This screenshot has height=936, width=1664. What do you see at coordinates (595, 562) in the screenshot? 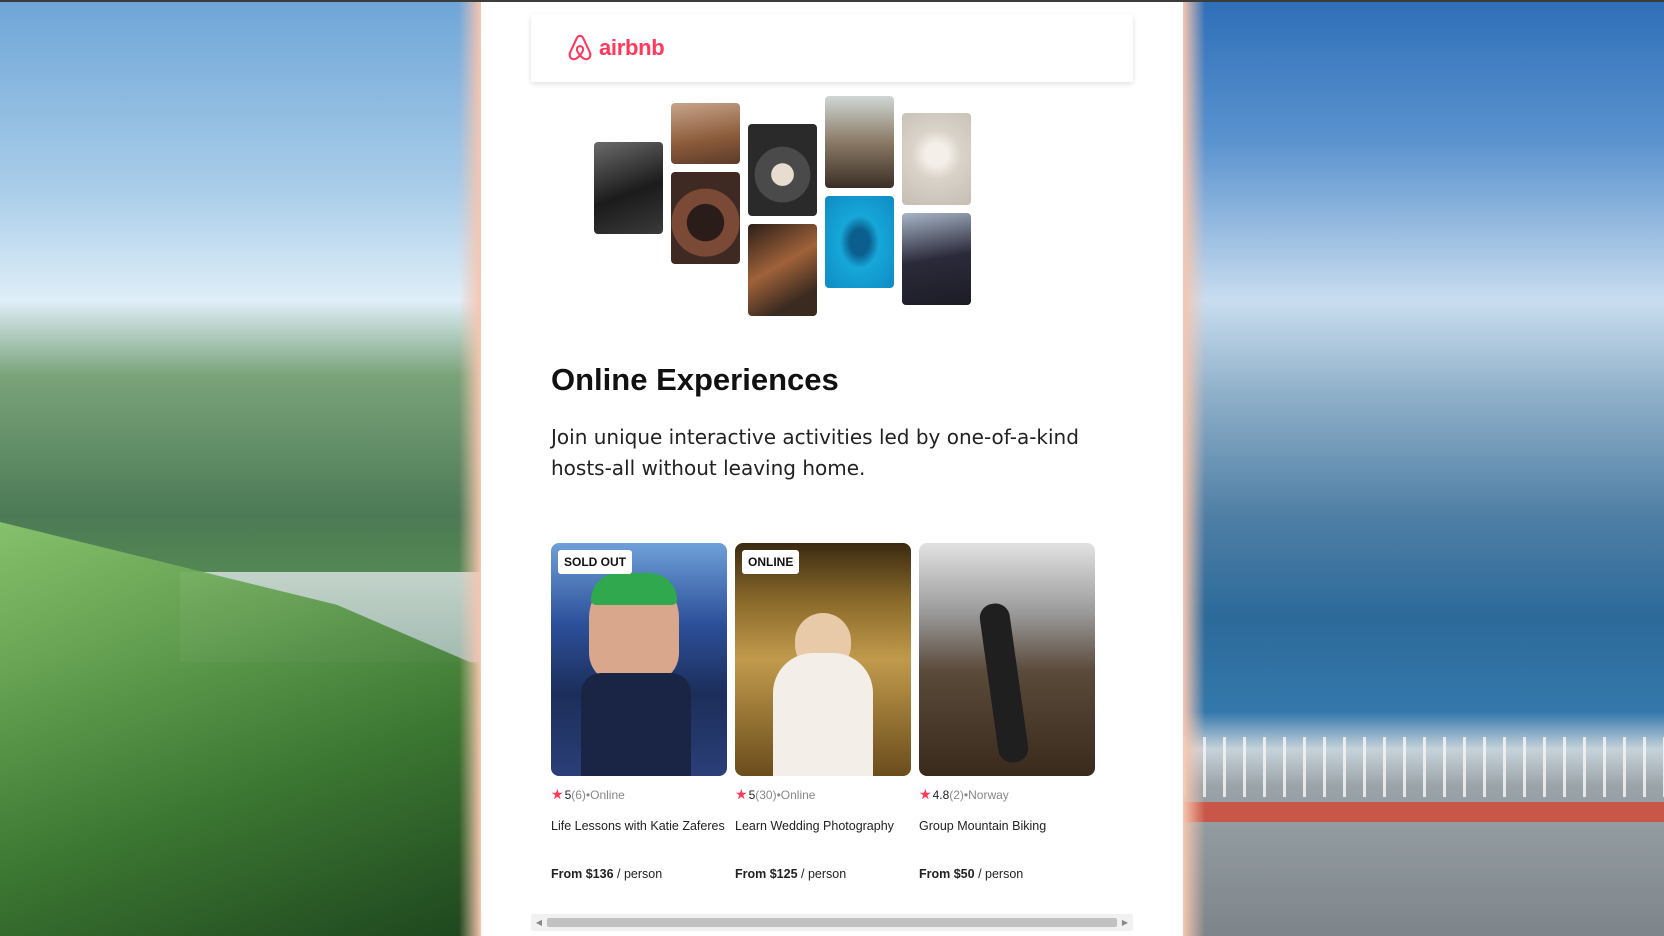
I see `status-badge: SOLD OUT` at bounding box center [595, 562].